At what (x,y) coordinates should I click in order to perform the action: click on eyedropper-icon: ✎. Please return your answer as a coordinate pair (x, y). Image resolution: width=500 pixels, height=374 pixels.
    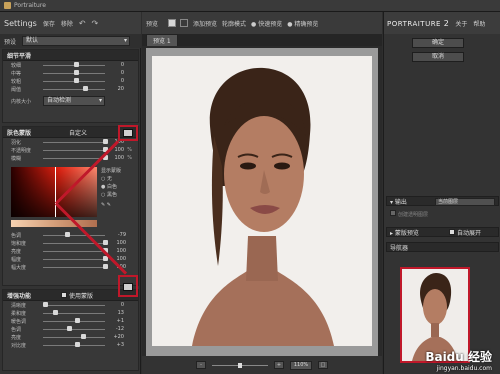
    Looking at the image, I should click on (103, 205).